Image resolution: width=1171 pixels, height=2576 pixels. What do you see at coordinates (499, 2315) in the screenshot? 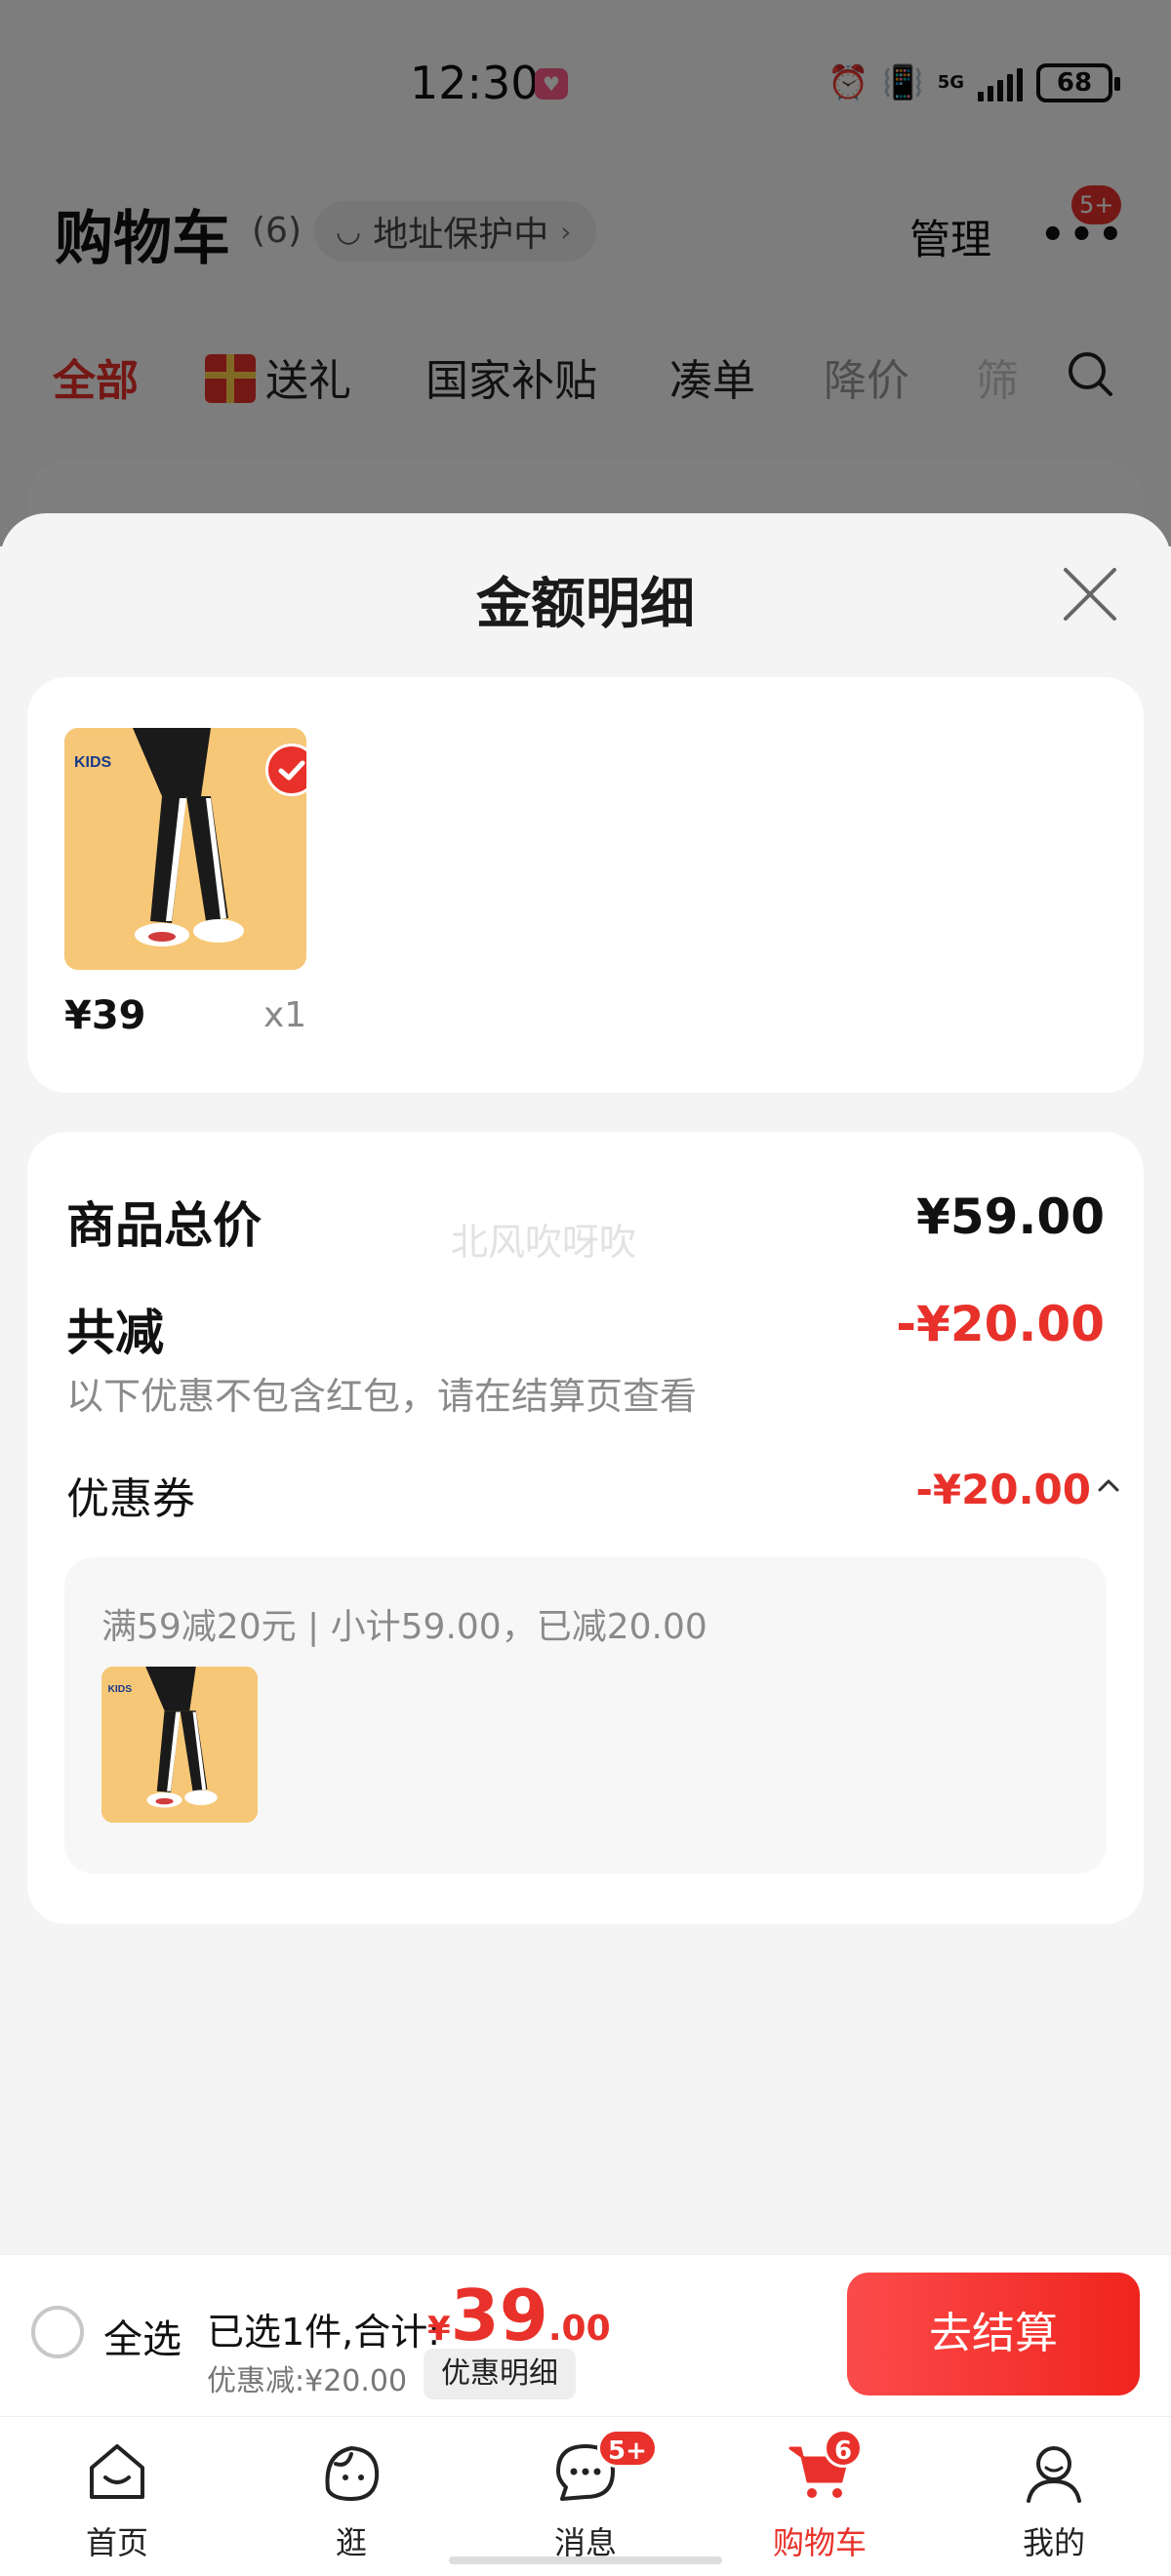
I see `total-integer: 39` at bounding box center [499, 2315].